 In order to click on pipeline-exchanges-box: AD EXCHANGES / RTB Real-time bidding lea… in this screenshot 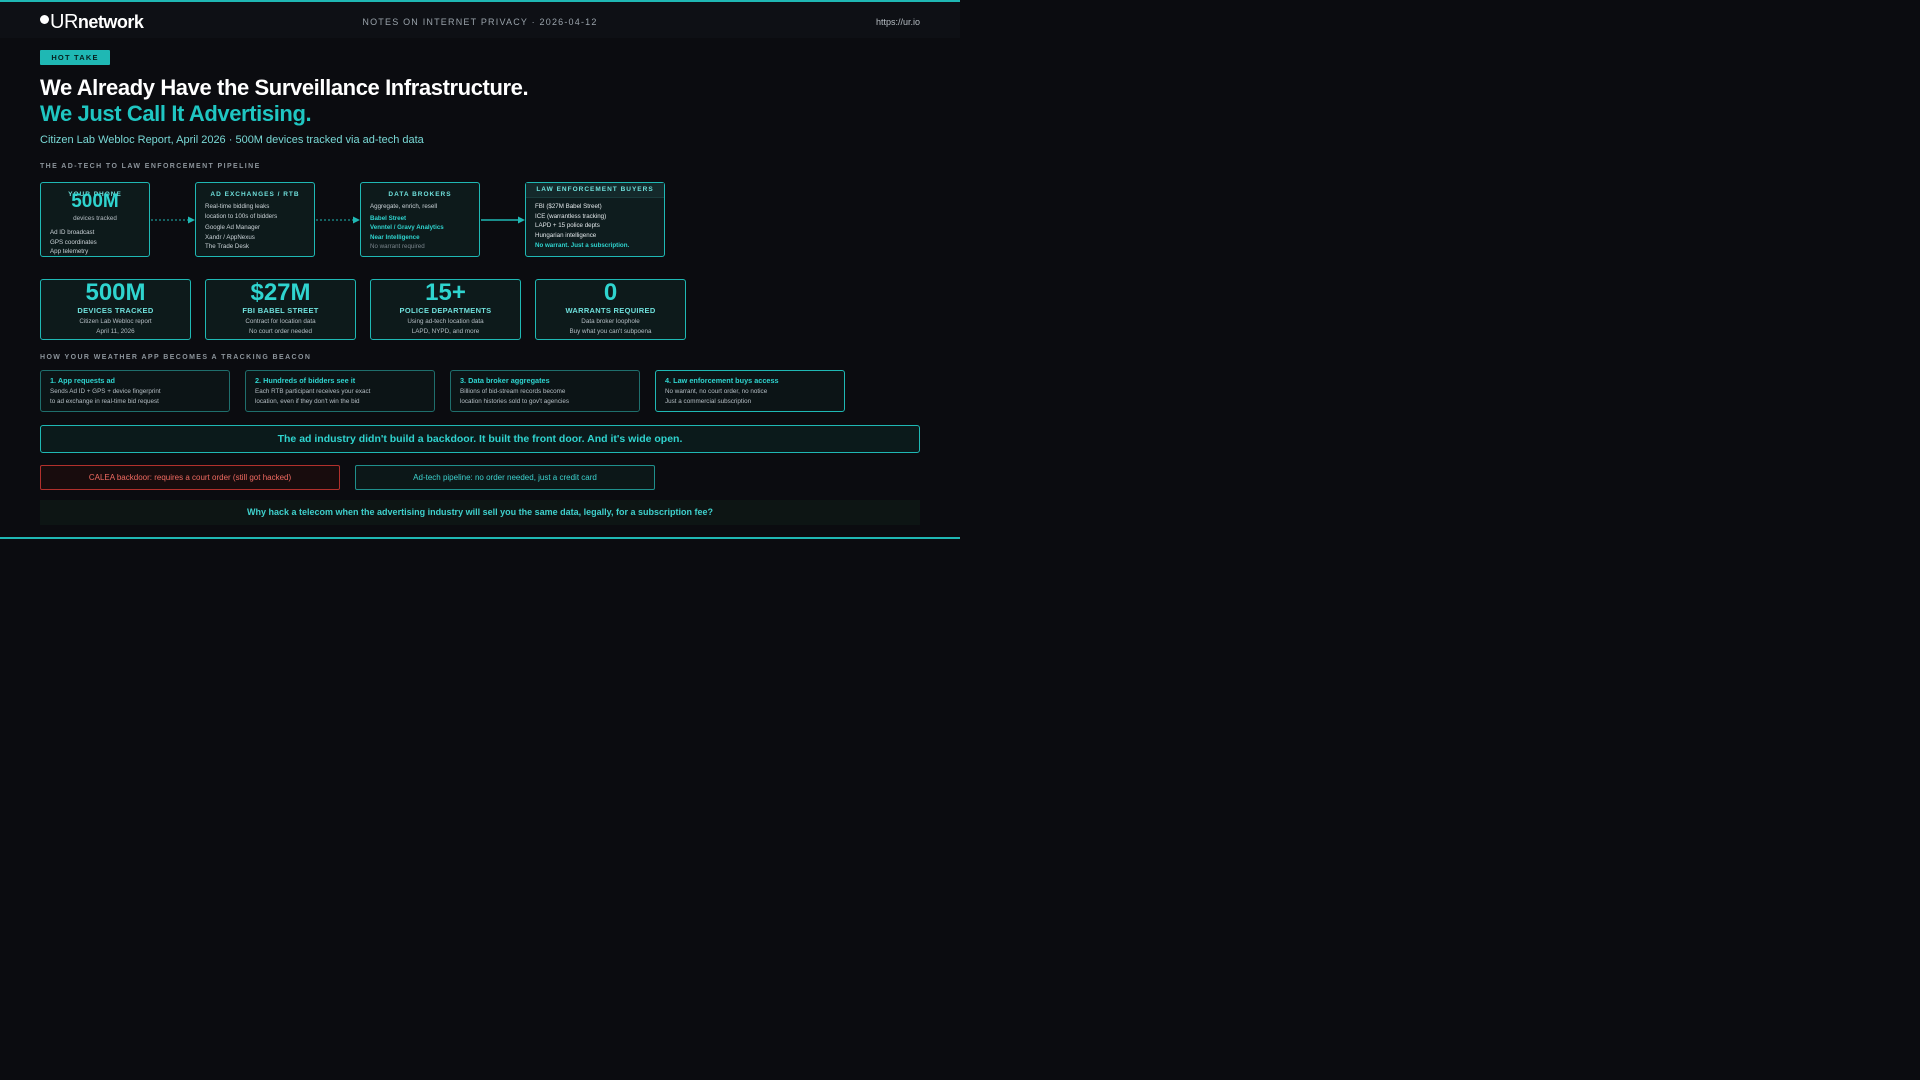, I will do `click(255, 219)`.